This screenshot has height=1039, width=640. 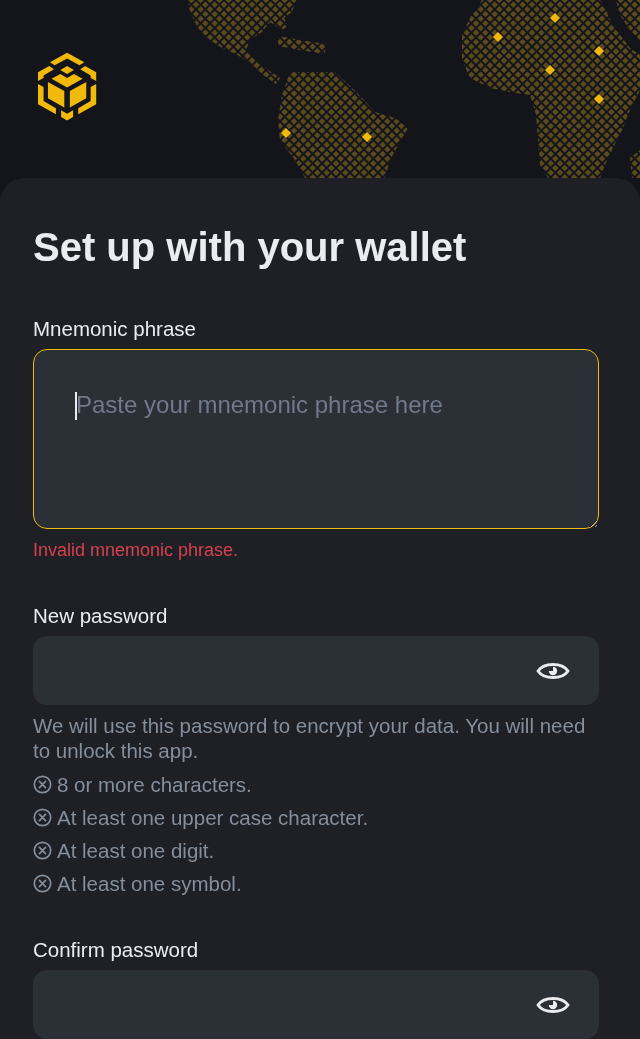 I want to click on text-cursor-icon, so click(x=76, y=406).